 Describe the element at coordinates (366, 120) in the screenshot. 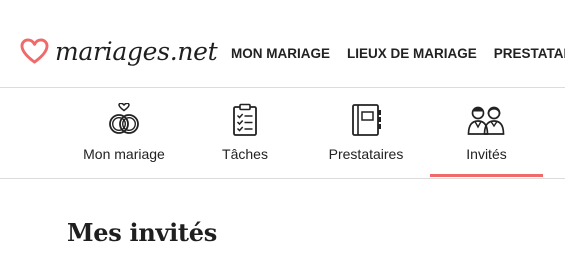

I see `address-book-icon` at that location.